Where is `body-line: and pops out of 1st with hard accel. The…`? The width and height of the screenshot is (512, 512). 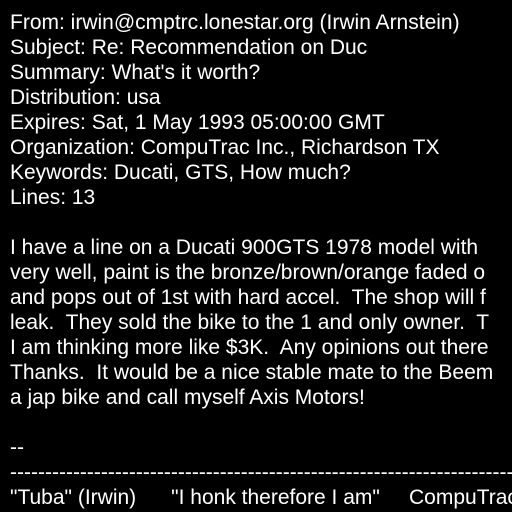 body-line: and pops out of 1st with hard accel. The… is located at coordinates (248, 297).